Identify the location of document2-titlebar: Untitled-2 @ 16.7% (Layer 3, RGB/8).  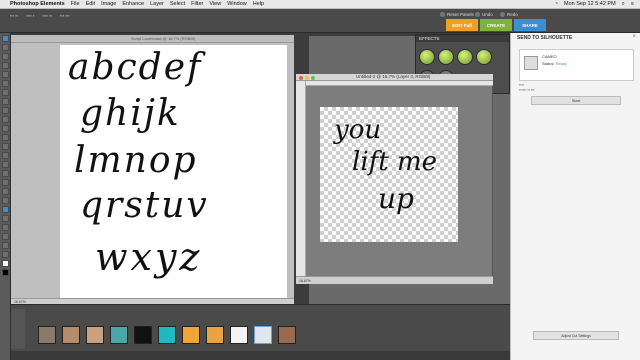
(394, 77).